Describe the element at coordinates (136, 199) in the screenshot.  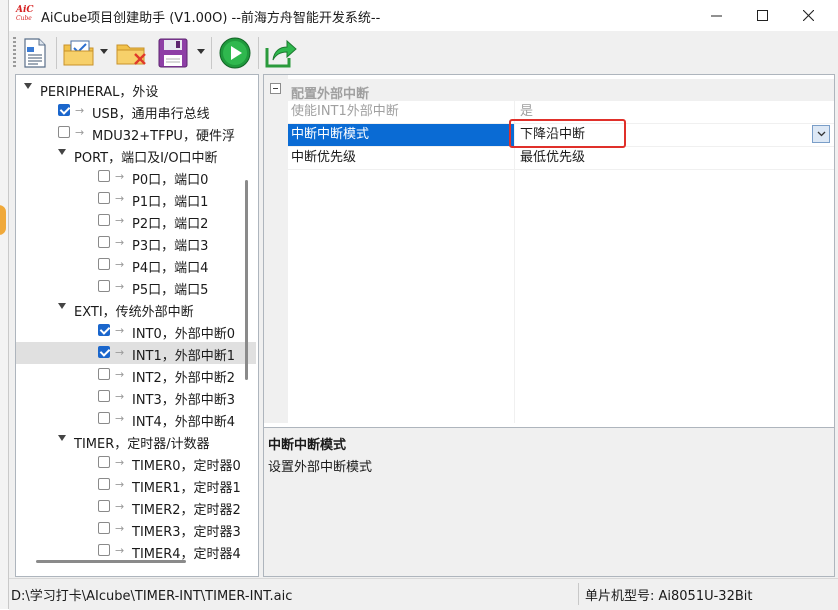
I see `tree-item: → P1口，端口1` at that location.